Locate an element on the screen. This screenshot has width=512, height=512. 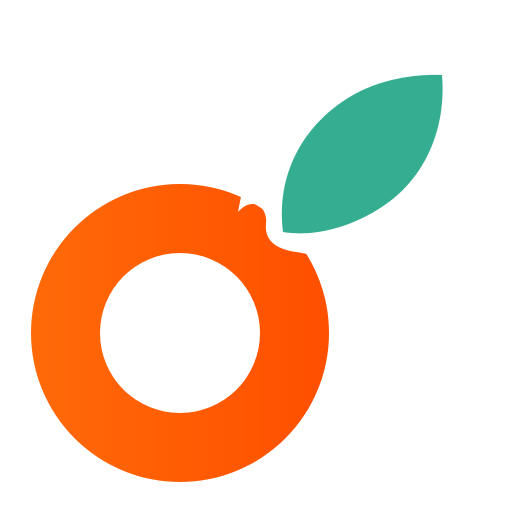
leaf-icon is located at coordinates (362, 154).